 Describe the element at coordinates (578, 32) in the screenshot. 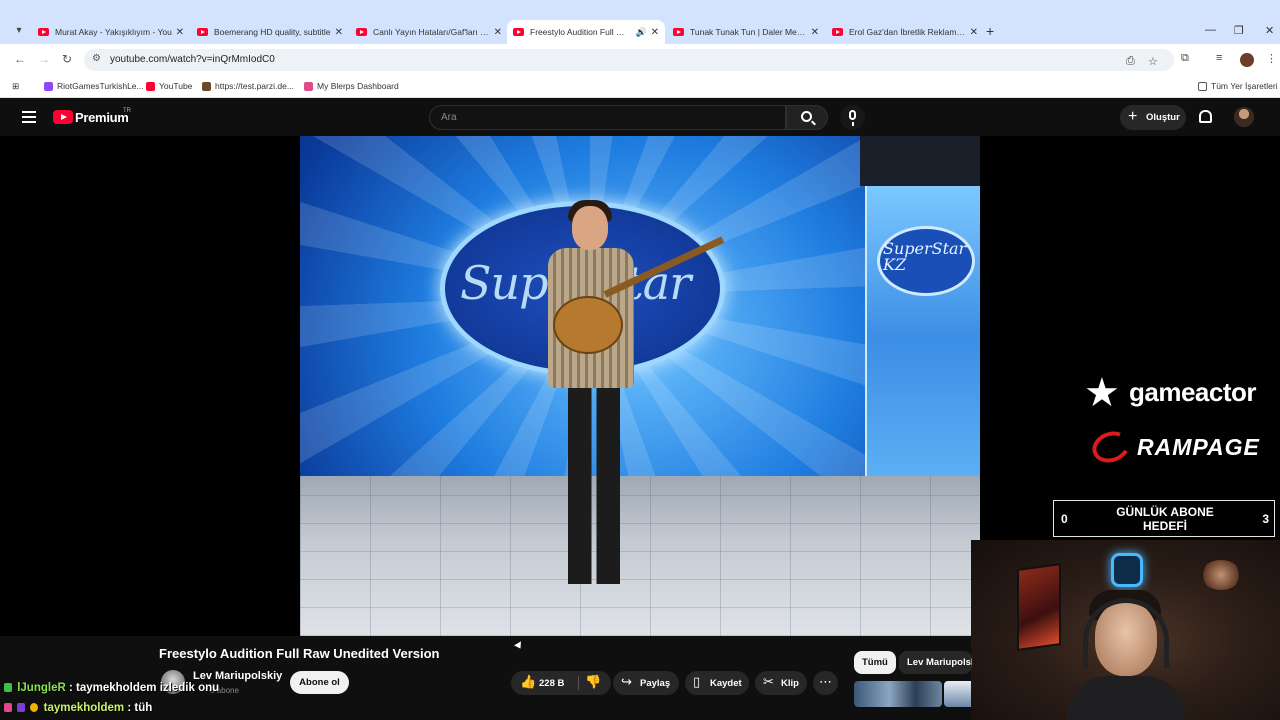

I see `tab-title: Freestylo Audition Full Raw` at that location.